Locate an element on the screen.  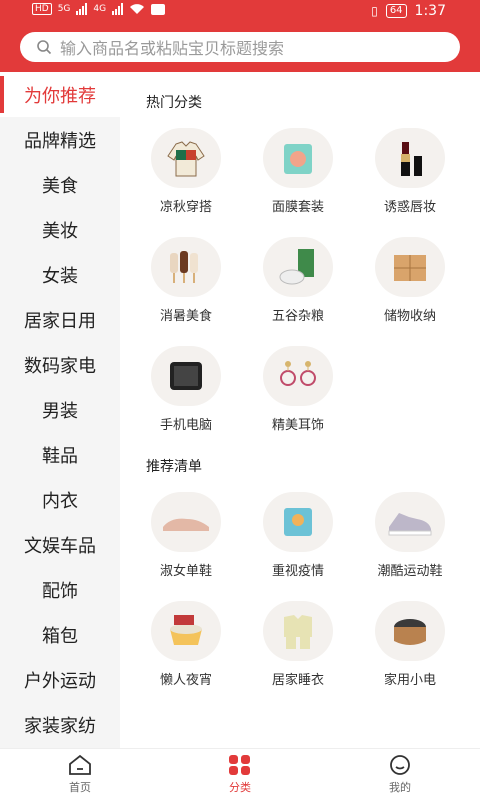
category-item: 面膜套装 is located at coordinates (298, 171).